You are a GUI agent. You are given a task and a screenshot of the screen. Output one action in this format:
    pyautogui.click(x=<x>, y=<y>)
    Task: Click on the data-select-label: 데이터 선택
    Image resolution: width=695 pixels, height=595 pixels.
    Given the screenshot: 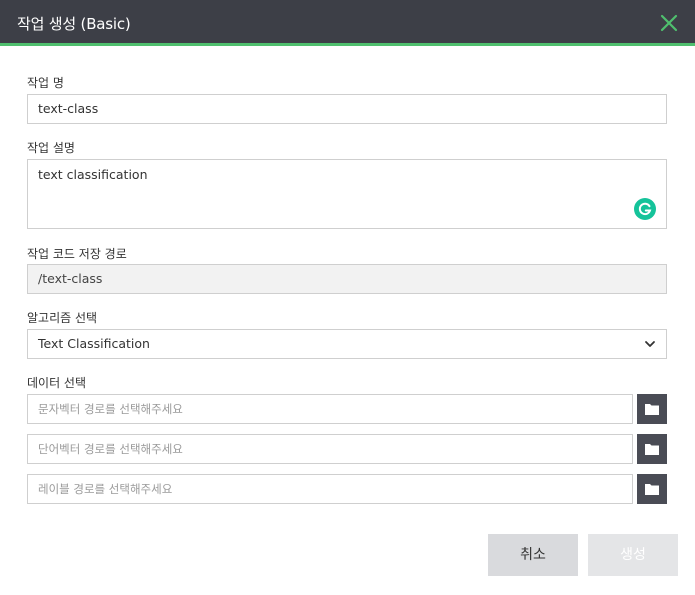 What is the action you would take?
    pyautogui.click(x=57, y=383)
    